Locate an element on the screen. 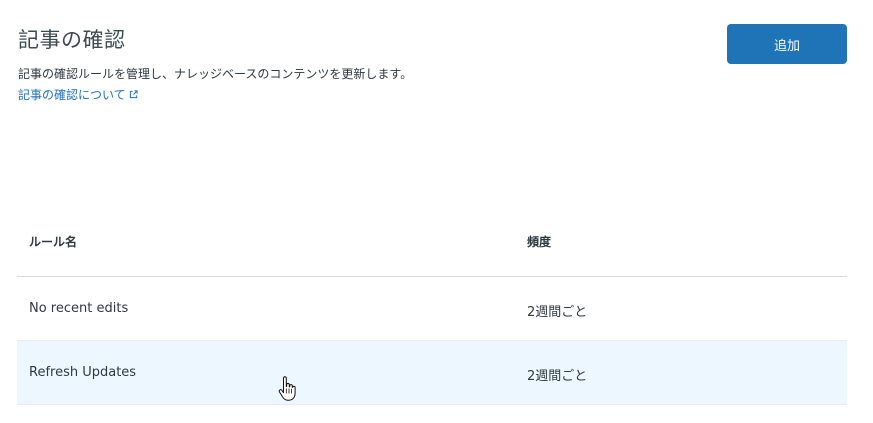 This screenshot has width=873, height=423. add-rule-button: 追加 is located at coordinates (787, 44).